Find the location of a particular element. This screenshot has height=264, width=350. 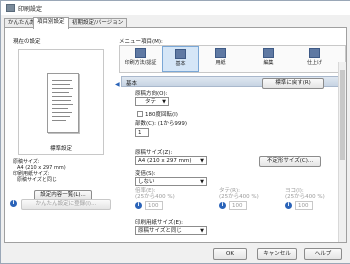

menu-item-basic: 基本 is located at coordinates (180, 59).